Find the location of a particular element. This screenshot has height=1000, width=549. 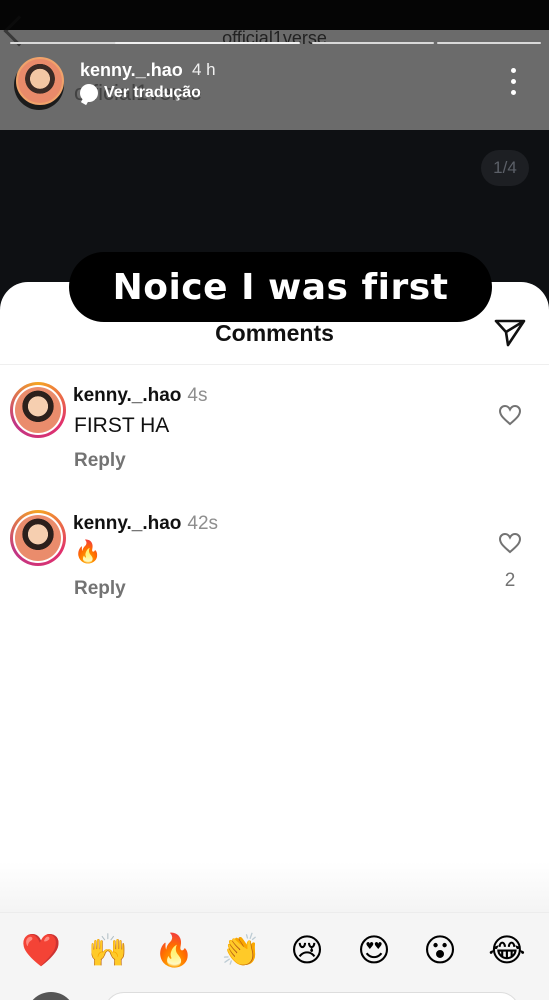

story-background-text: official1verse is located at coordinates (274, 38).